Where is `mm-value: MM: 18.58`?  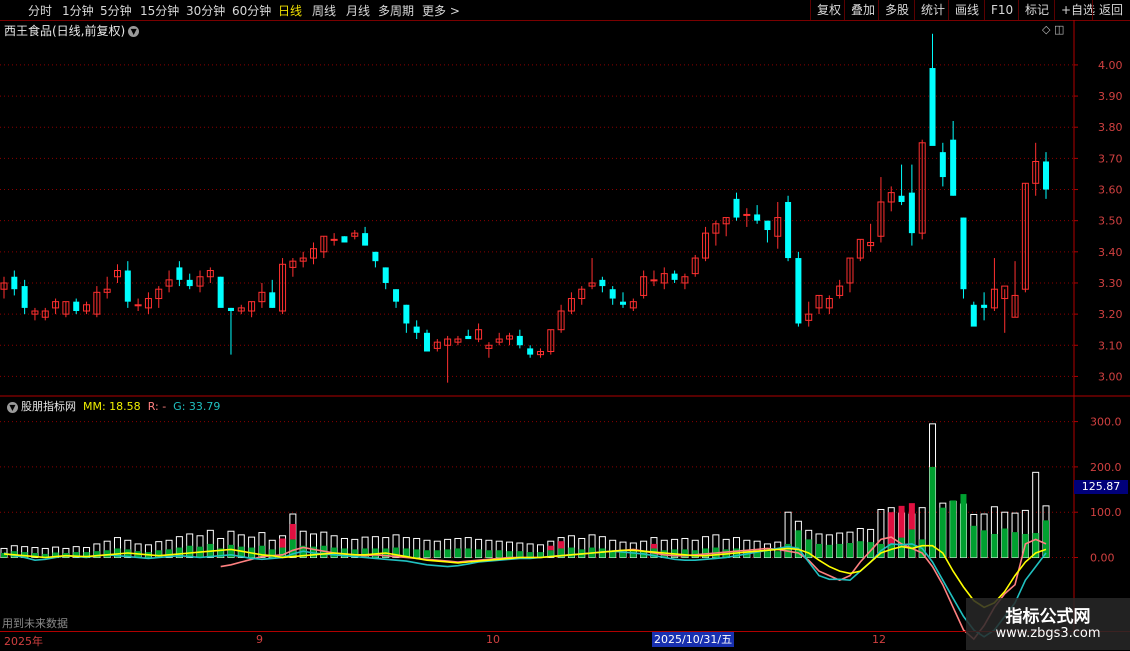
mm-value: MM: 18.58 is located at coordinates (112, 406).